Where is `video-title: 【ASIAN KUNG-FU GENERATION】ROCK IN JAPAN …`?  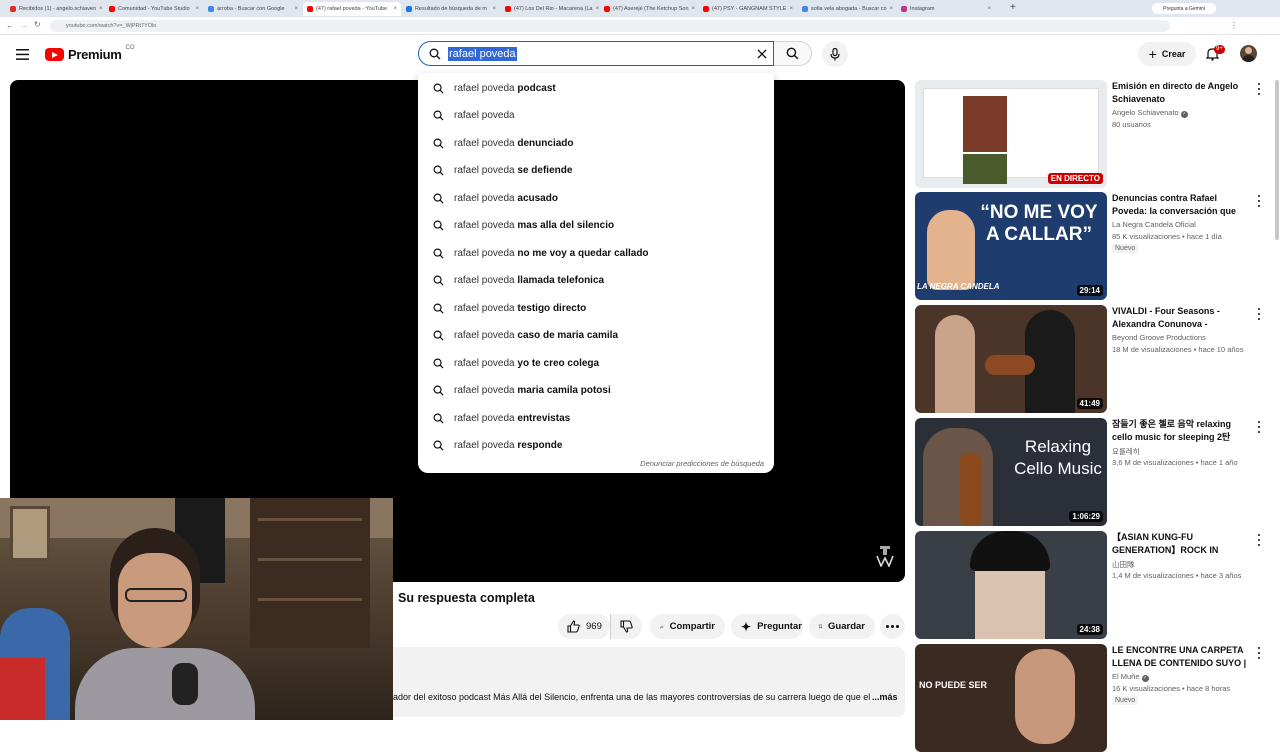 video-title: 【ASIAN KUNG-FU GENERATION】ROCK IN JAPAN … is located at coordinates (1180, 543).